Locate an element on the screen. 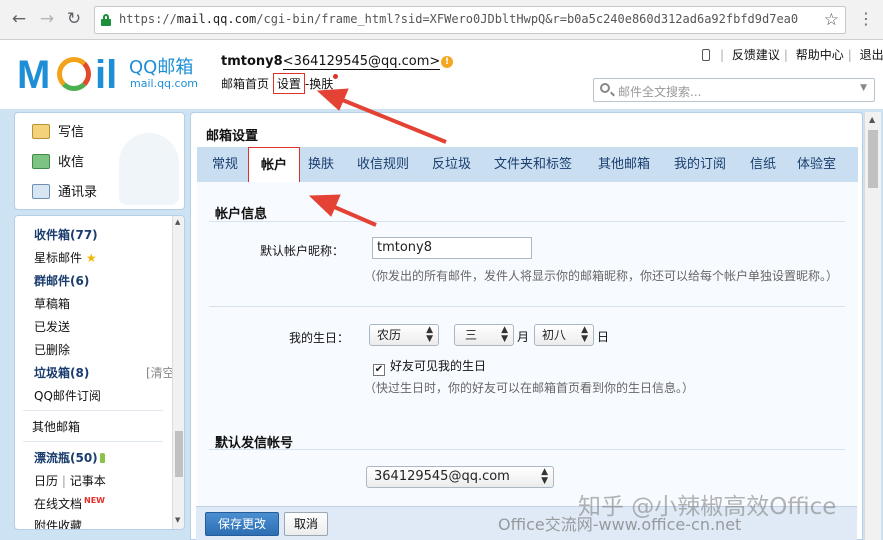  settings-link: 设置 is located at coordinates (288, 83).